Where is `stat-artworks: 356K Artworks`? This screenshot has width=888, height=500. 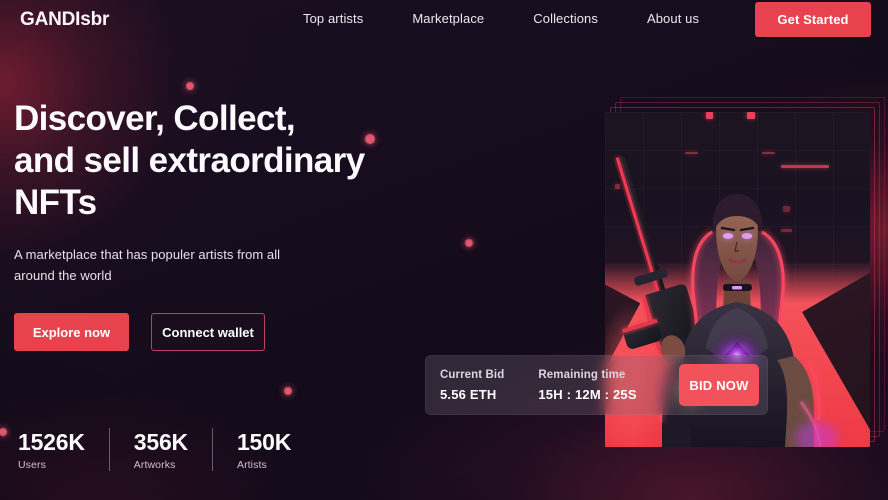
stat-artworks: 356K Artworks is located at coordinates (160, 449).